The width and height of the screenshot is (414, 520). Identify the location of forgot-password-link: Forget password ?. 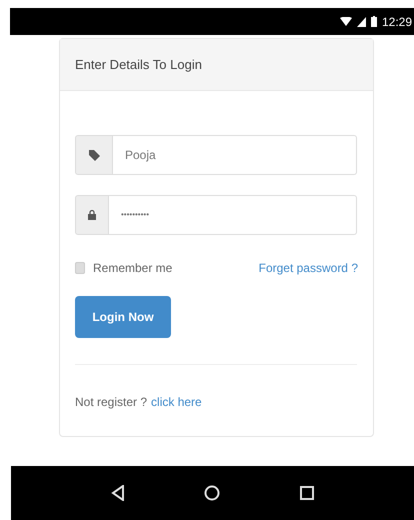
(308, 268).